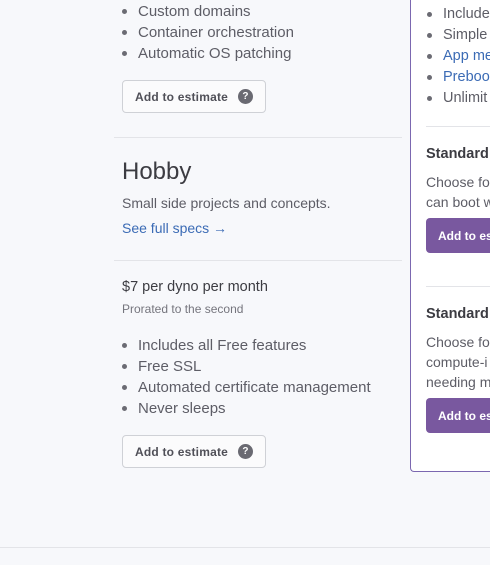  I want to click on list-item: Includes all Free features, so click(242, 345).